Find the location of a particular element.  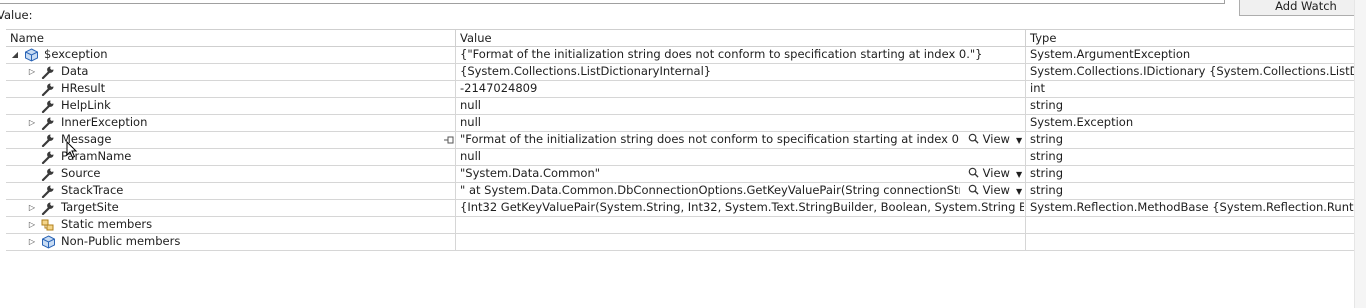

table-row: ▷ InnerException null System.Exception is located at coordinates (680, 123).